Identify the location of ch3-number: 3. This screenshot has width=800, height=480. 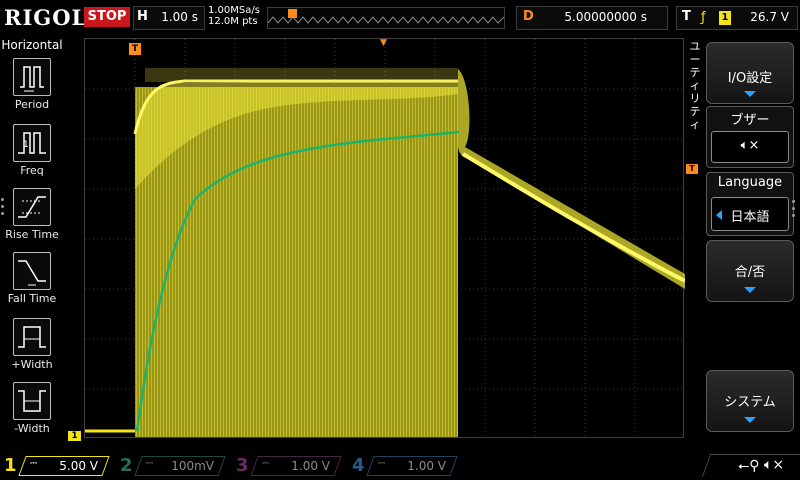
(242, 465).